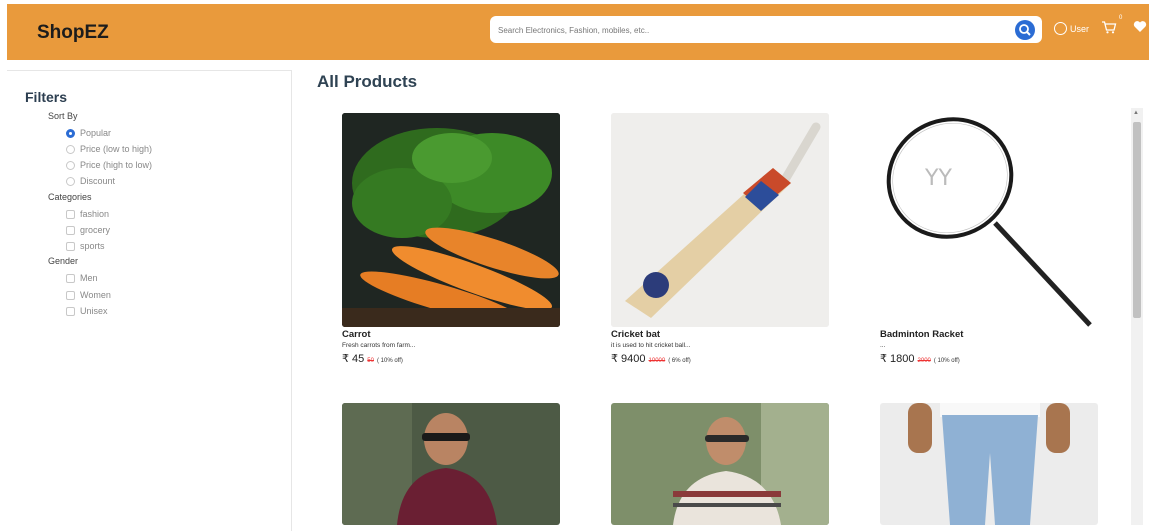 This screenshot has width=1149, height=531. I want to click on gender-women: Women, so click(88, 295).